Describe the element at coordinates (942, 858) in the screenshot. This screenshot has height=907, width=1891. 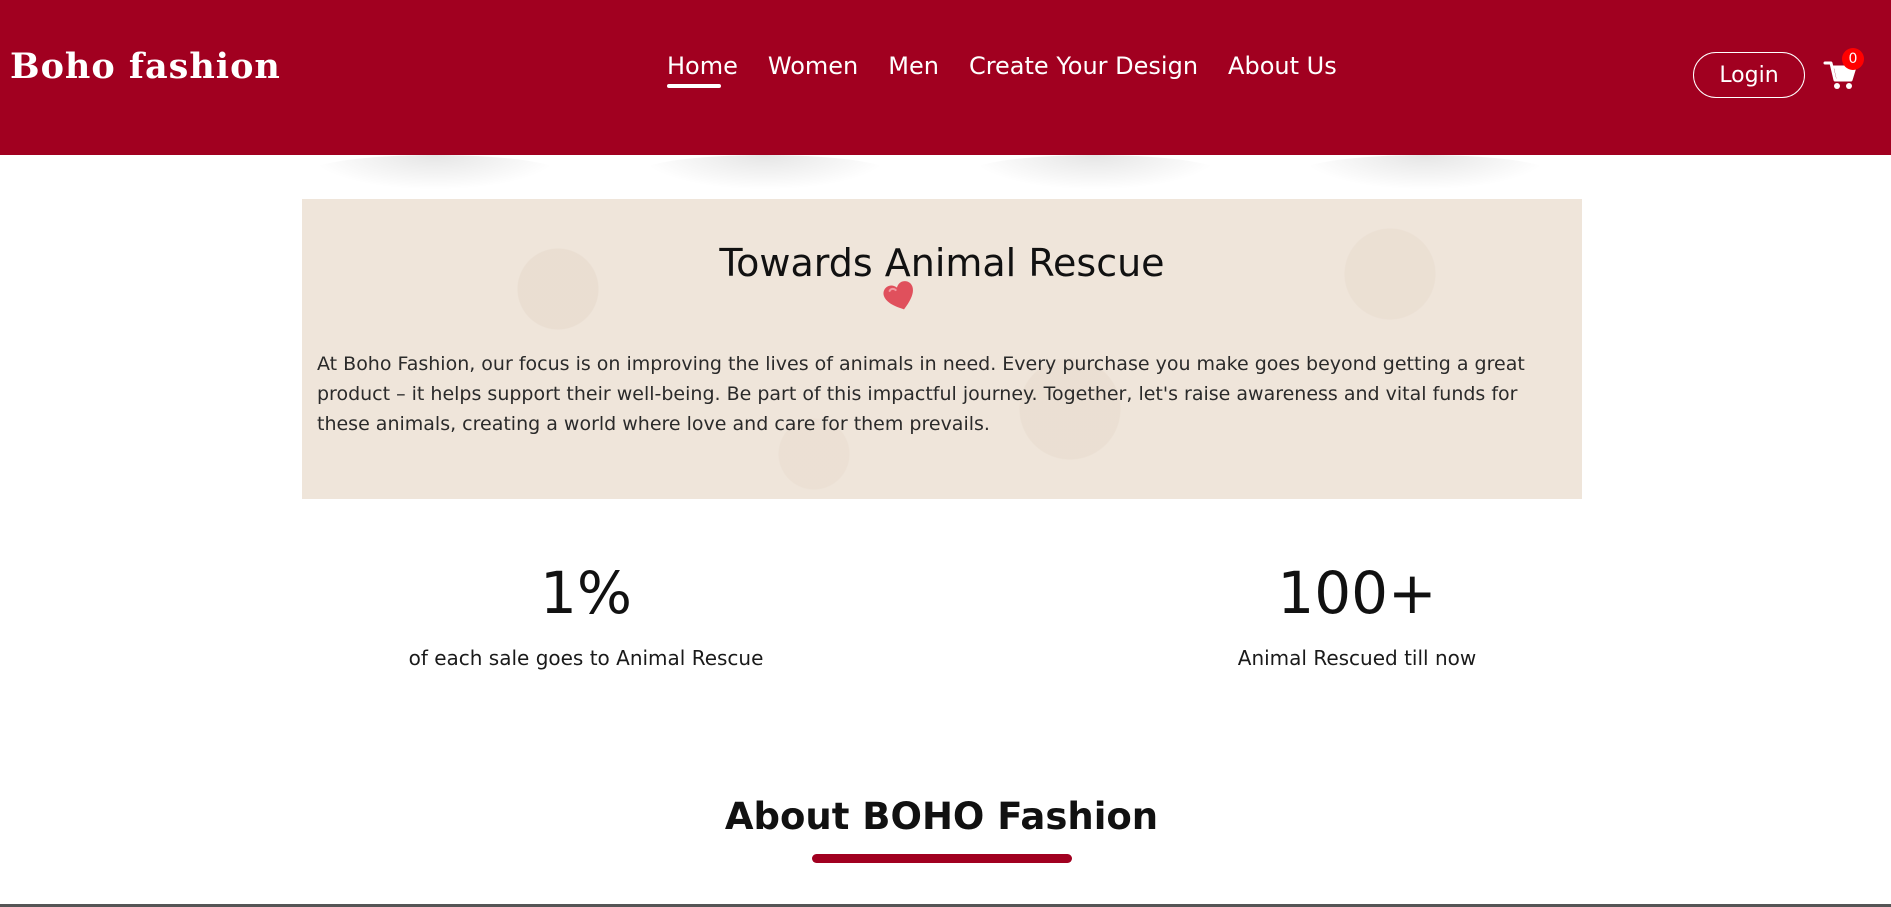
I see `title-underline` at that location.